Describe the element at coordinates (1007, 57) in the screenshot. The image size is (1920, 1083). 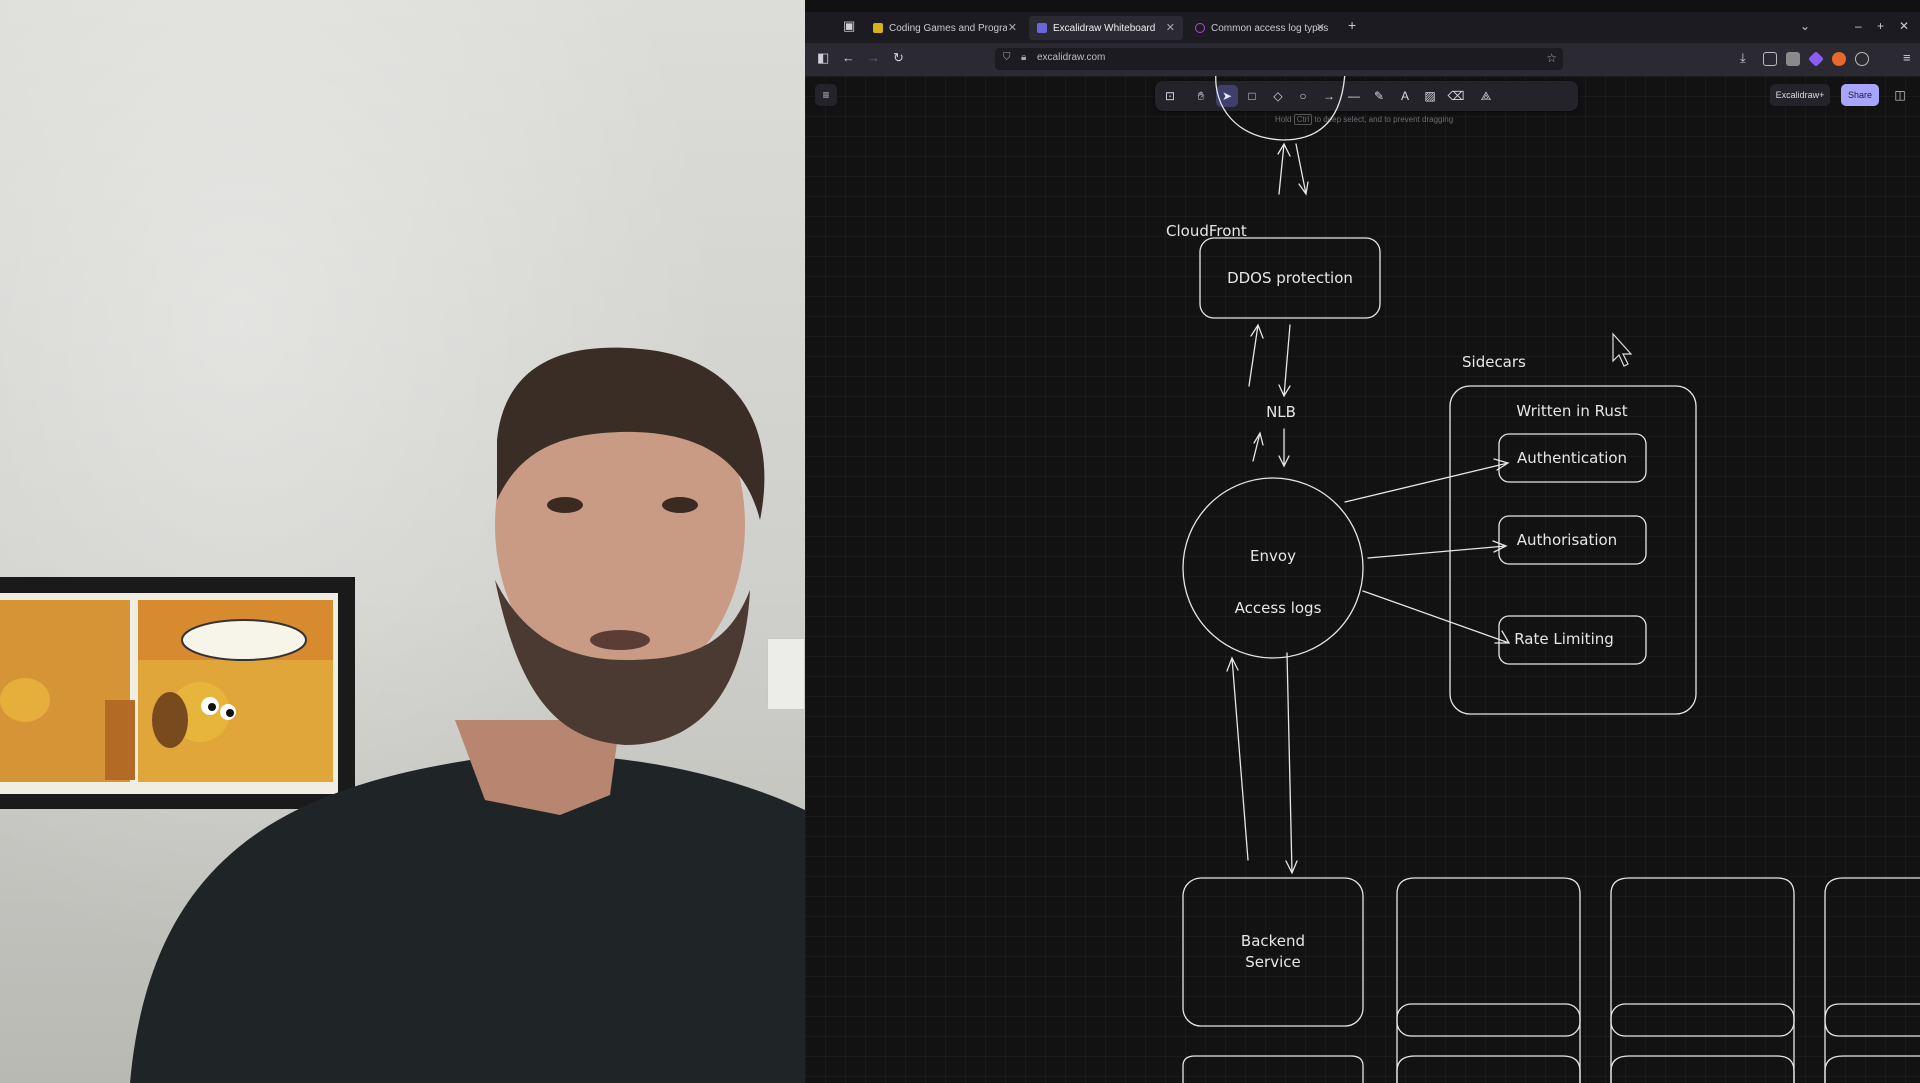
I see `shield-icon: ⛉` at that location.